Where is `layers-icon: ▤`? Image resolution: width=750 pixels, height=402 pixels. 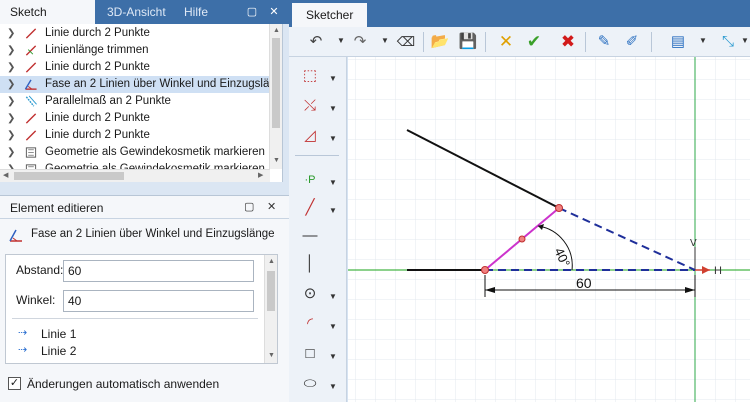
layers-icon: ▤ is located at coordinates (678, 42).